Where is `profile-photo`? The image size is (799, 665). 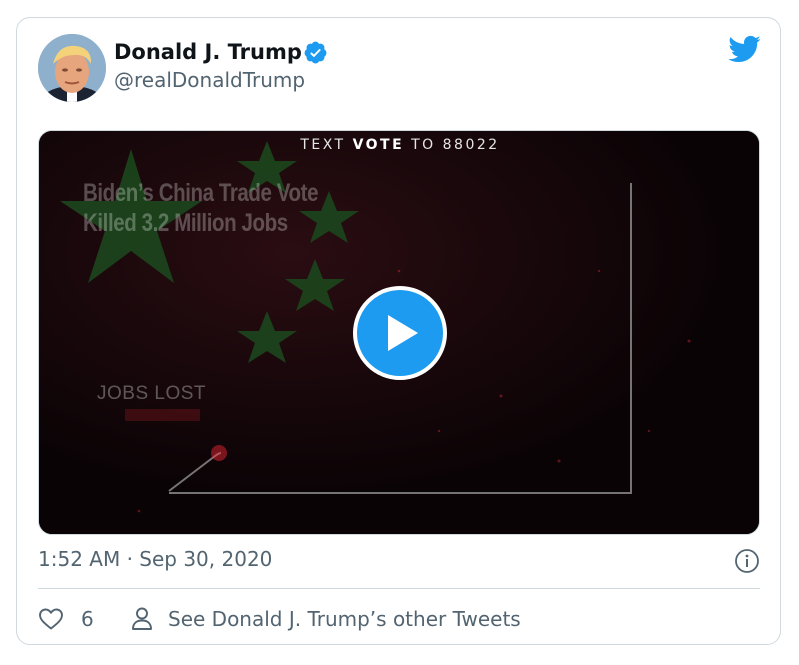 profile-photo is located at coordinates (72, 68).